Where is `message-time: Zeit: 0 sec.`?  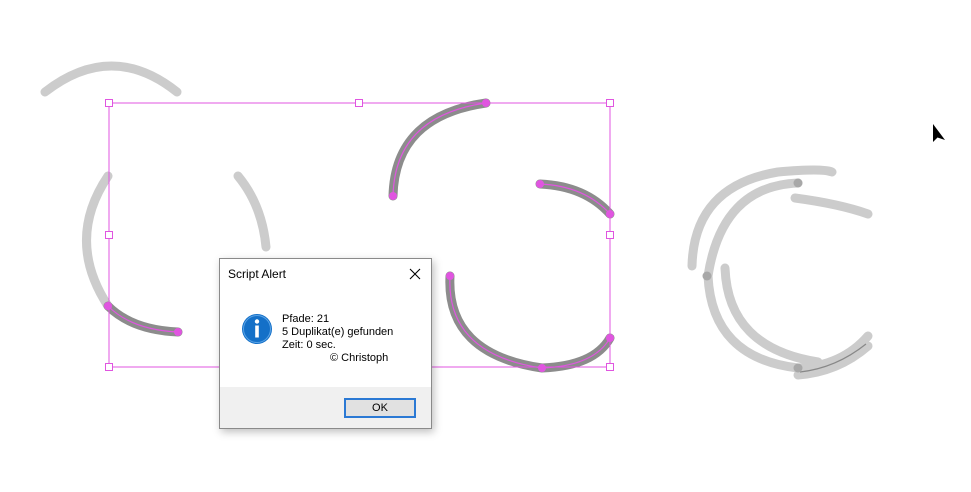 message-time: Zeit: 0 sec. is located at coordinates (309, 345).